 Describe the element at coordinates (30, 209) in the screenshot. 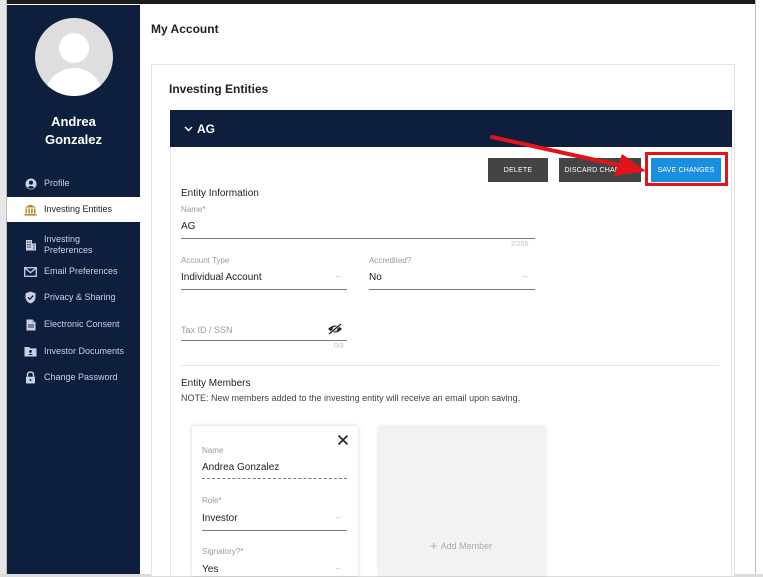

I see `bank-icon` at that location.